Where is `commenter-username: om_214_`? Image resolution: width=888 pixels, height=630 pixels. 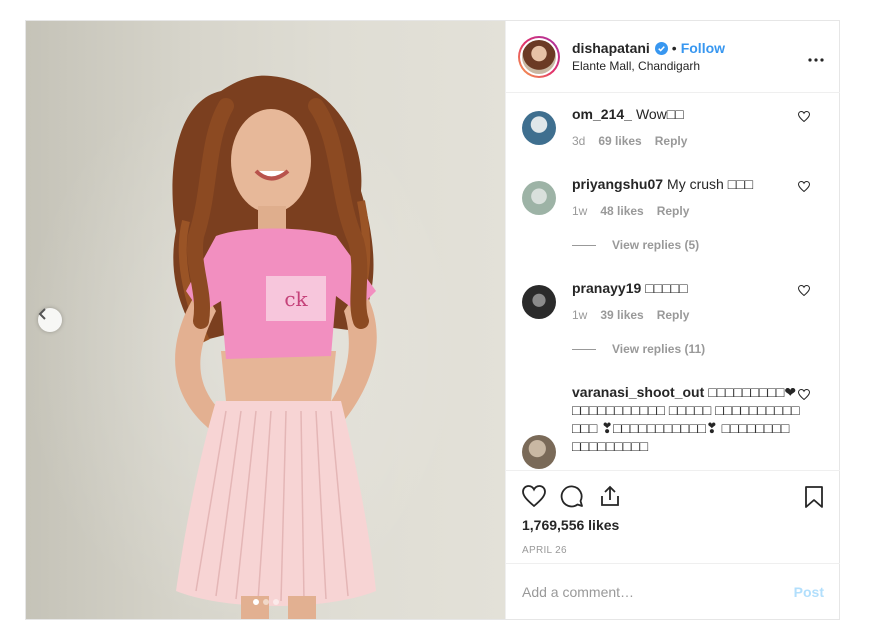
commenter-username: om_214_ is located at coordinates (602, 114).